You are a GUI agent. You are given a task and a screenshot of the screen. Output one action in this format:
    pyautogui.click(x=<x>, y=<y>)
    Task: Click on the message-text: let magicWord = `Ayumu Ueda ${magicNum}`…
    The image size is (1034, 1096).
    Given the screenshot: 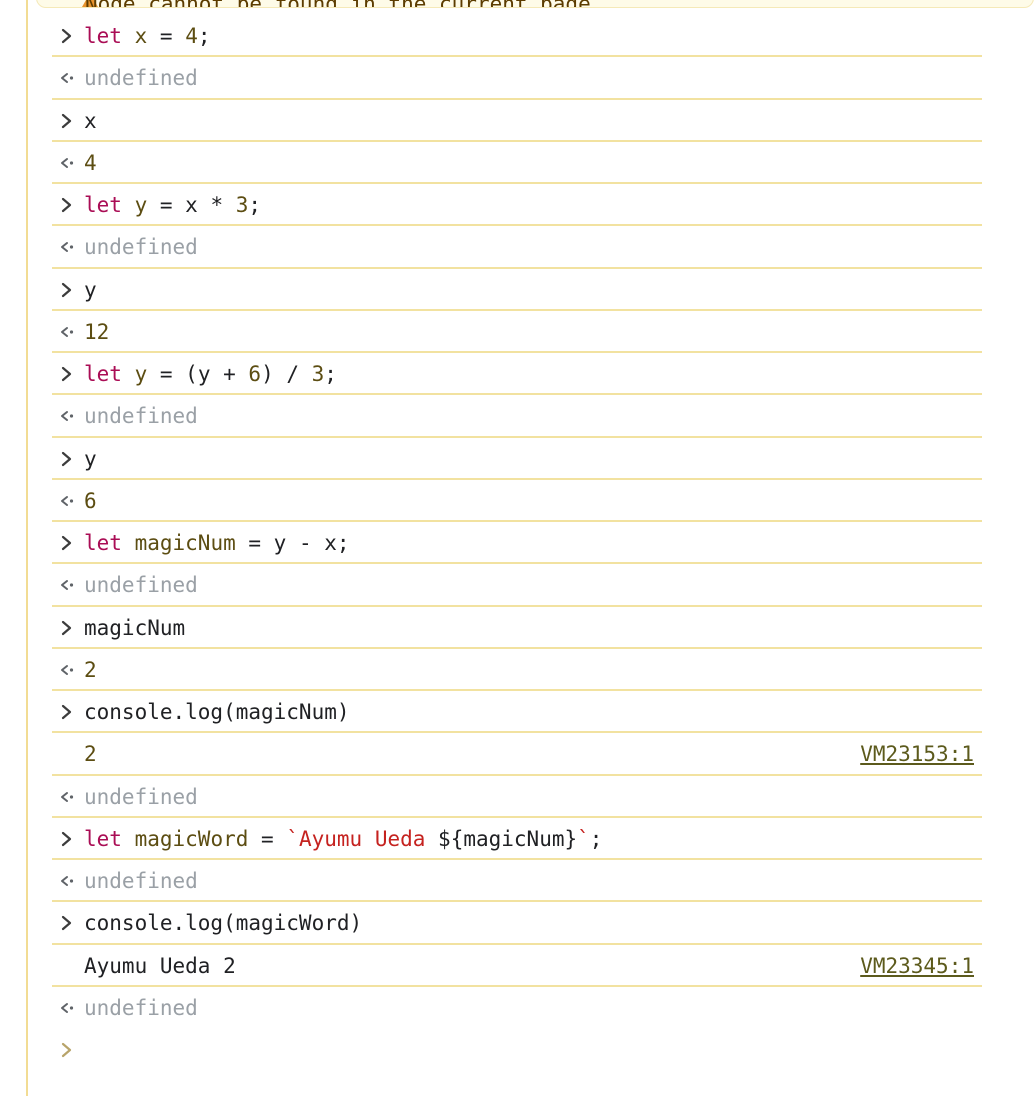 What is the action you would take?
    pyautogui.click(x=343, y=839)
    